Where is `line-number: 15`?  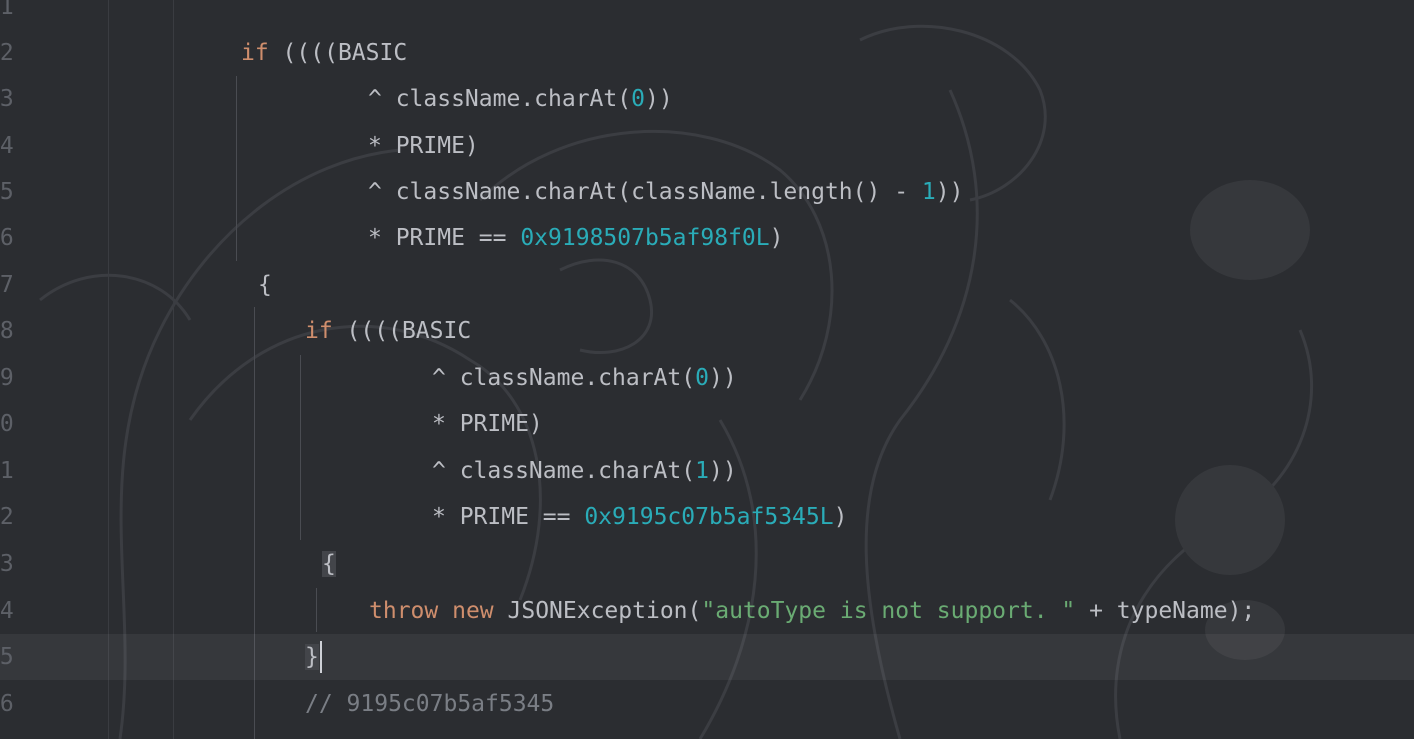
line-number: 15 is located at coordinates (7, 657).